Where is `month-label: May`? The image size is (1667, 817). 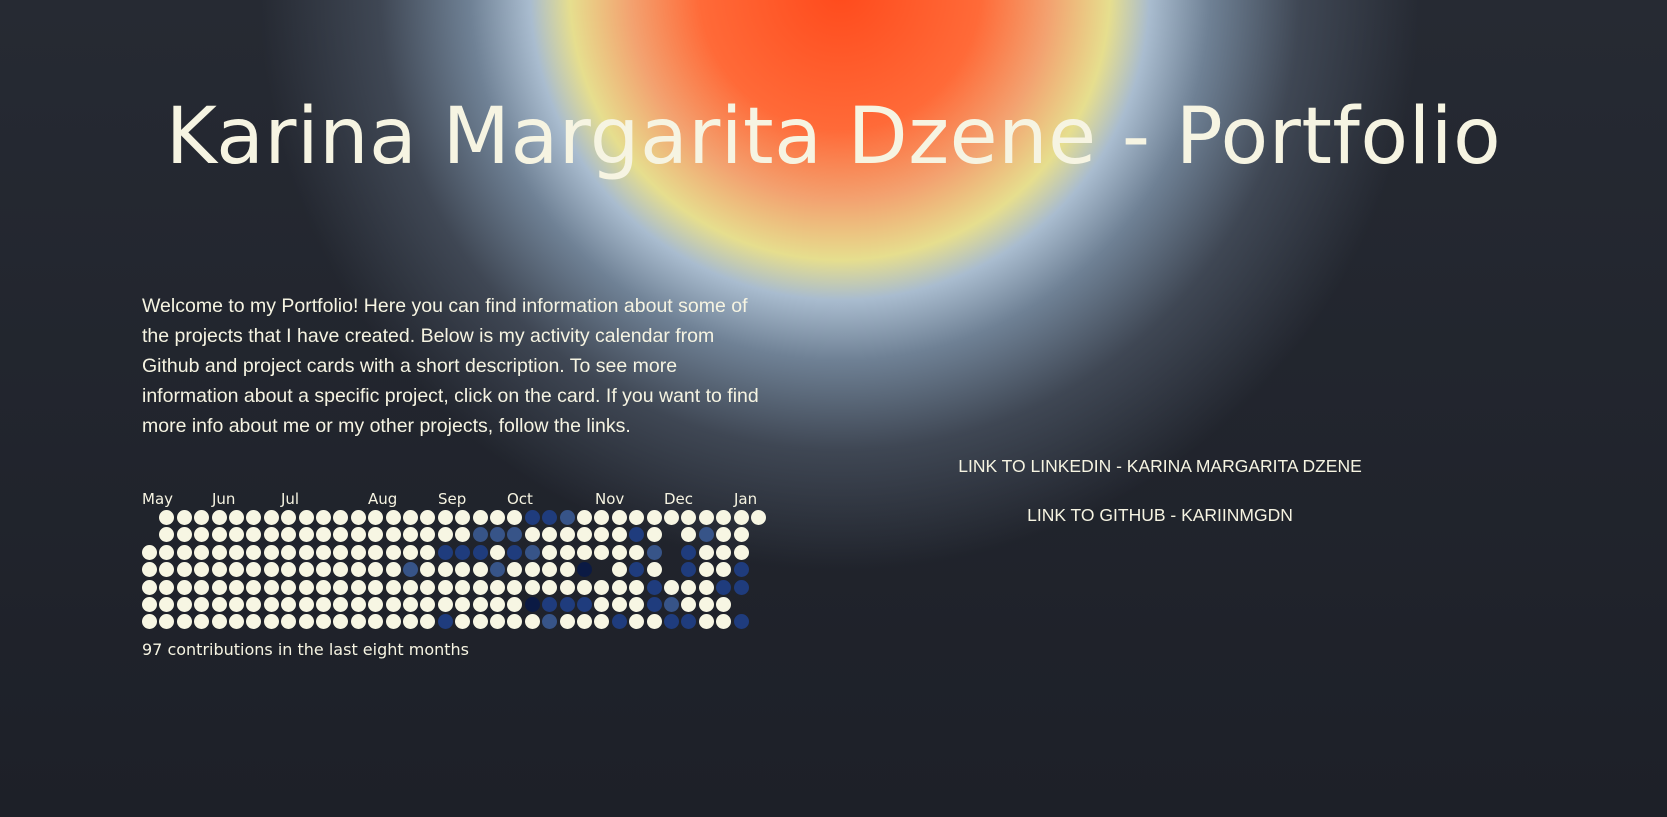
month-label: May is located at coordinates (158, 499).